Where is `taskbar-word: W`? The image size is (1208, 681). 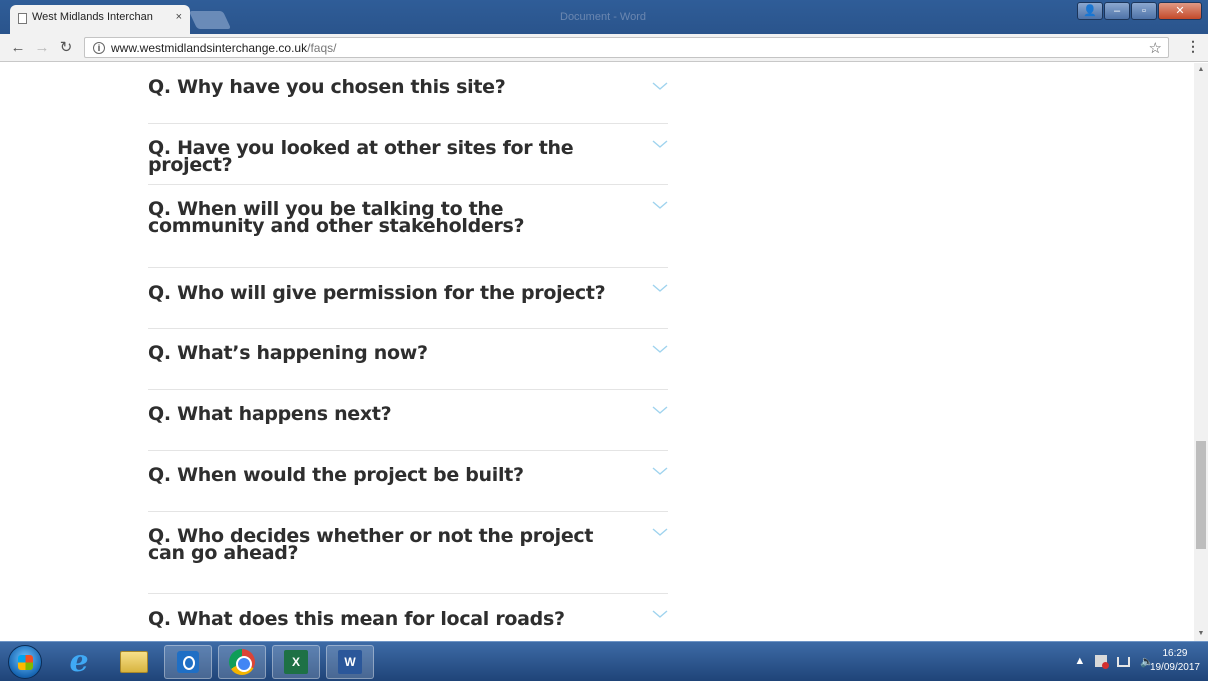
taskbar-word: W is located at coordinates (350, 662).